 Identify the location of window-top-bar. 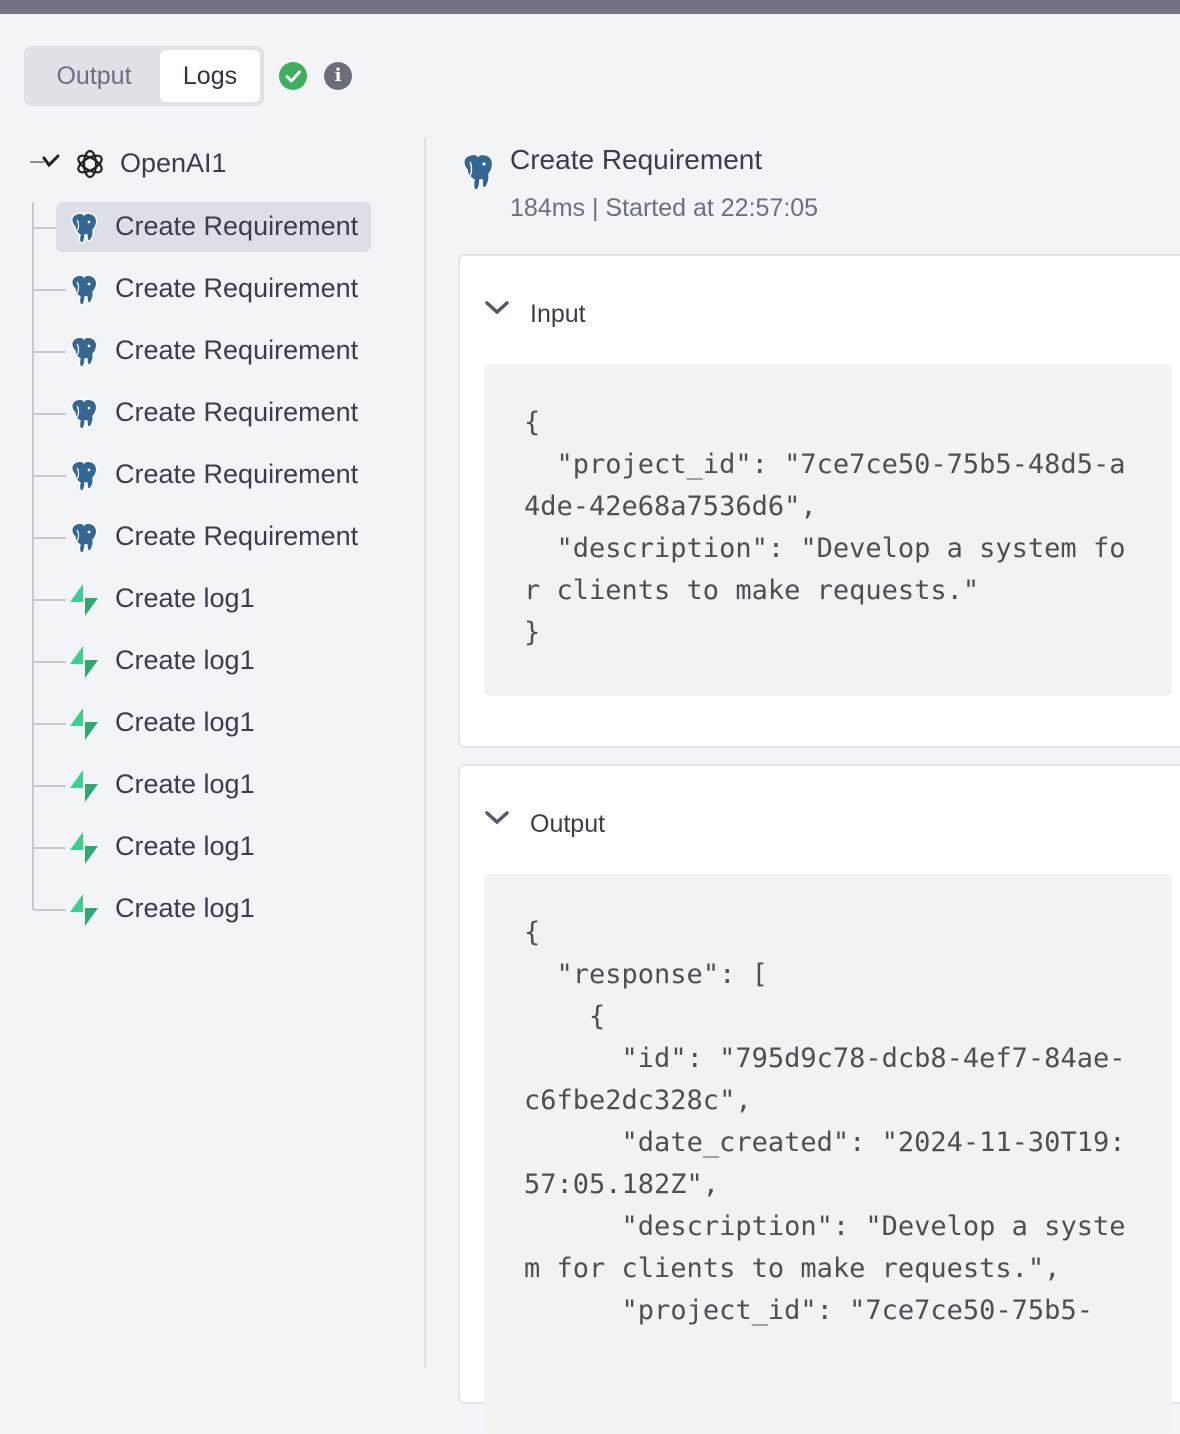
(590, 7).